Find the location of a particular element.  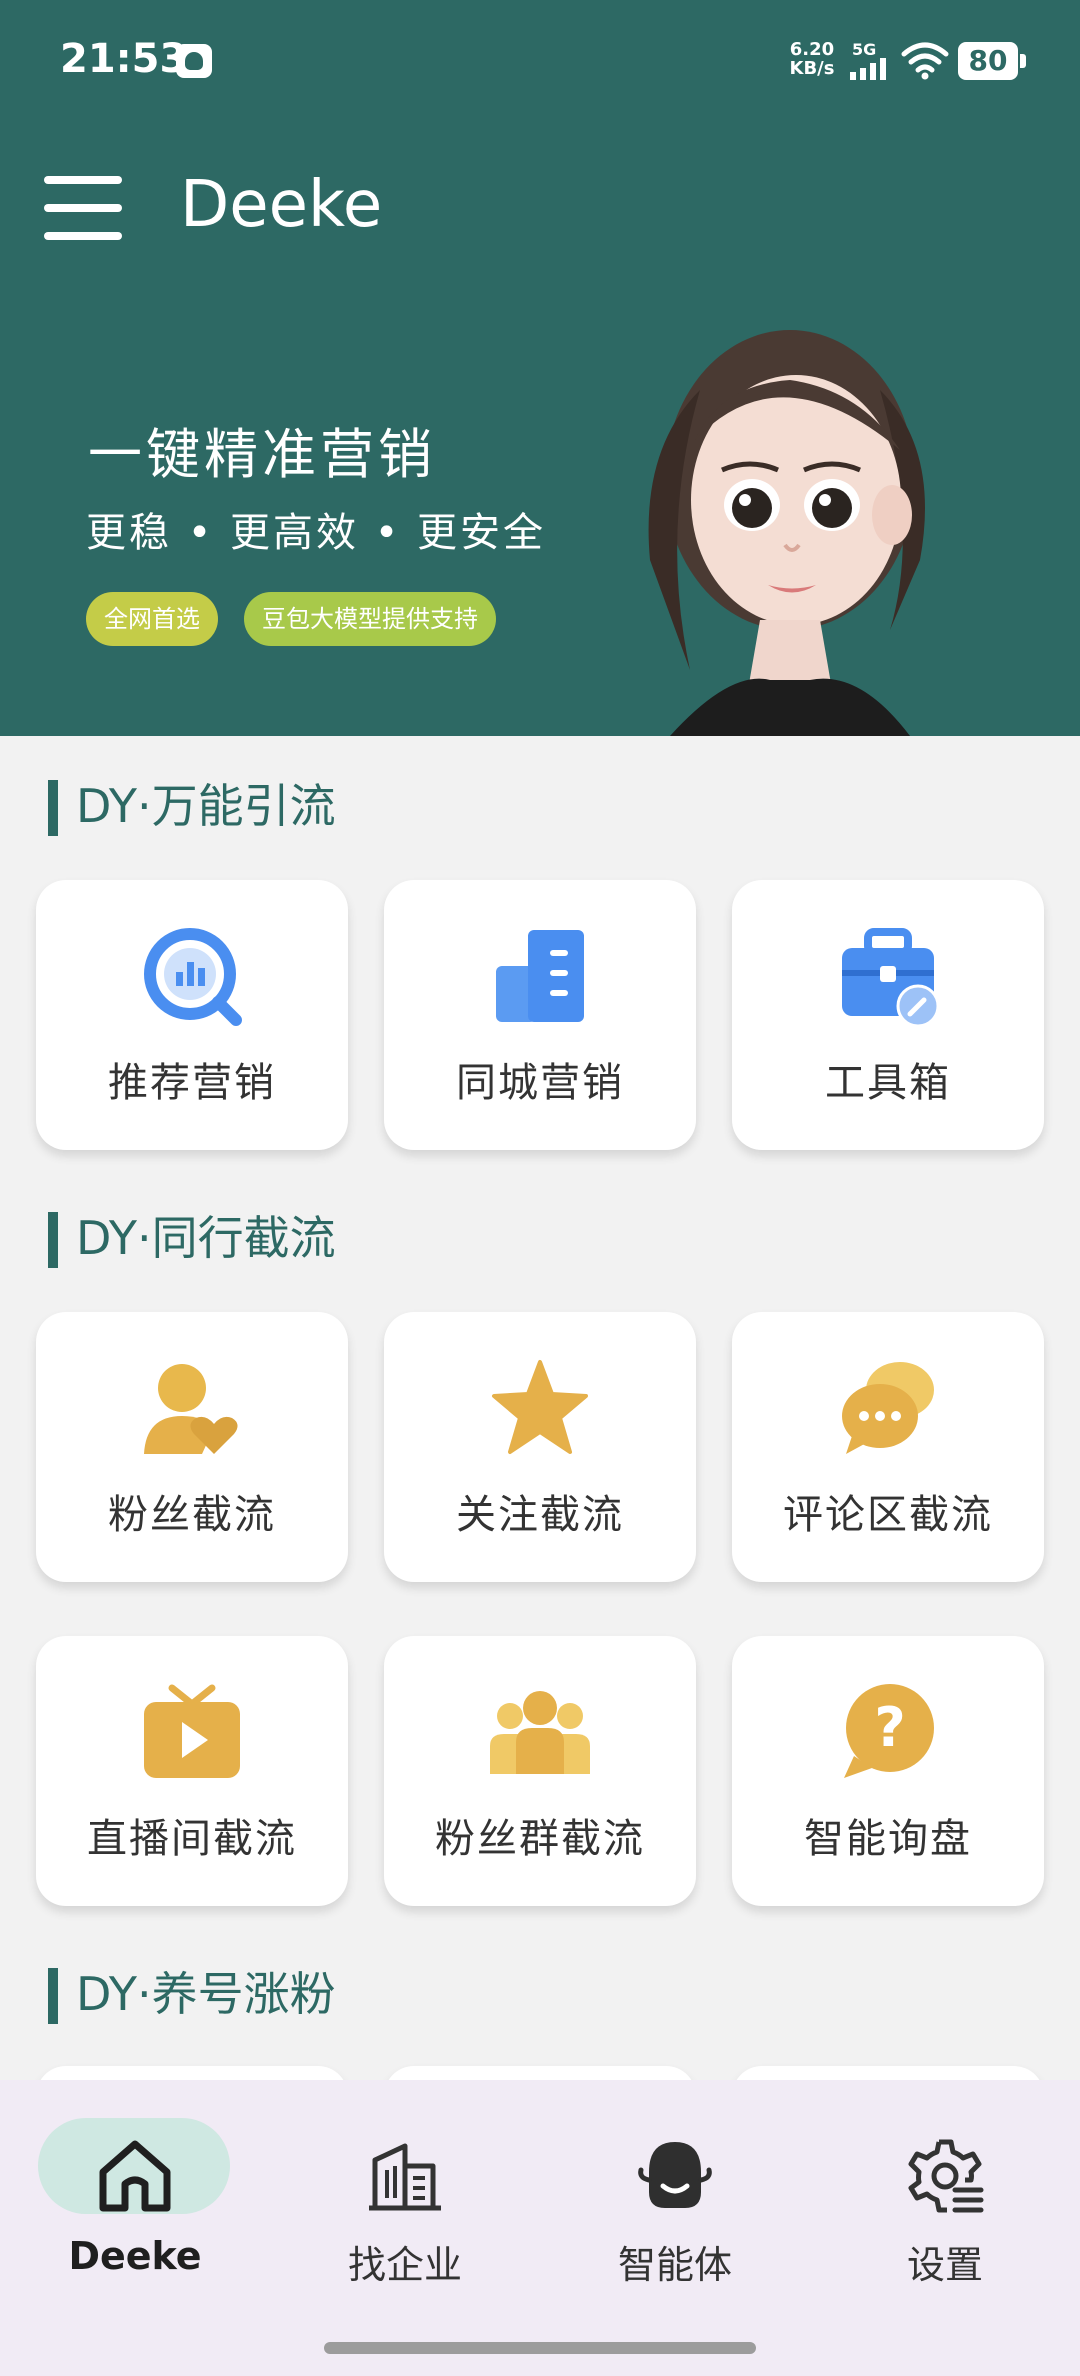

building-icon is located at coordinates (540, 976).